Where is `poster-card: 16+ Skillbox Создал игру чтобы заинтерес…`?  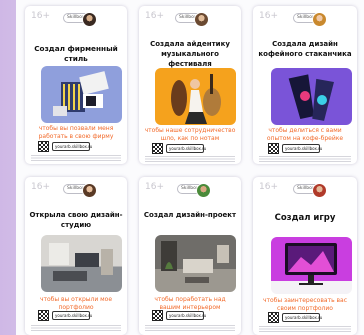
poster-card: 16+ Skillbox Создал игру чтобы заинтерес… is located at coordinates (305, 256).